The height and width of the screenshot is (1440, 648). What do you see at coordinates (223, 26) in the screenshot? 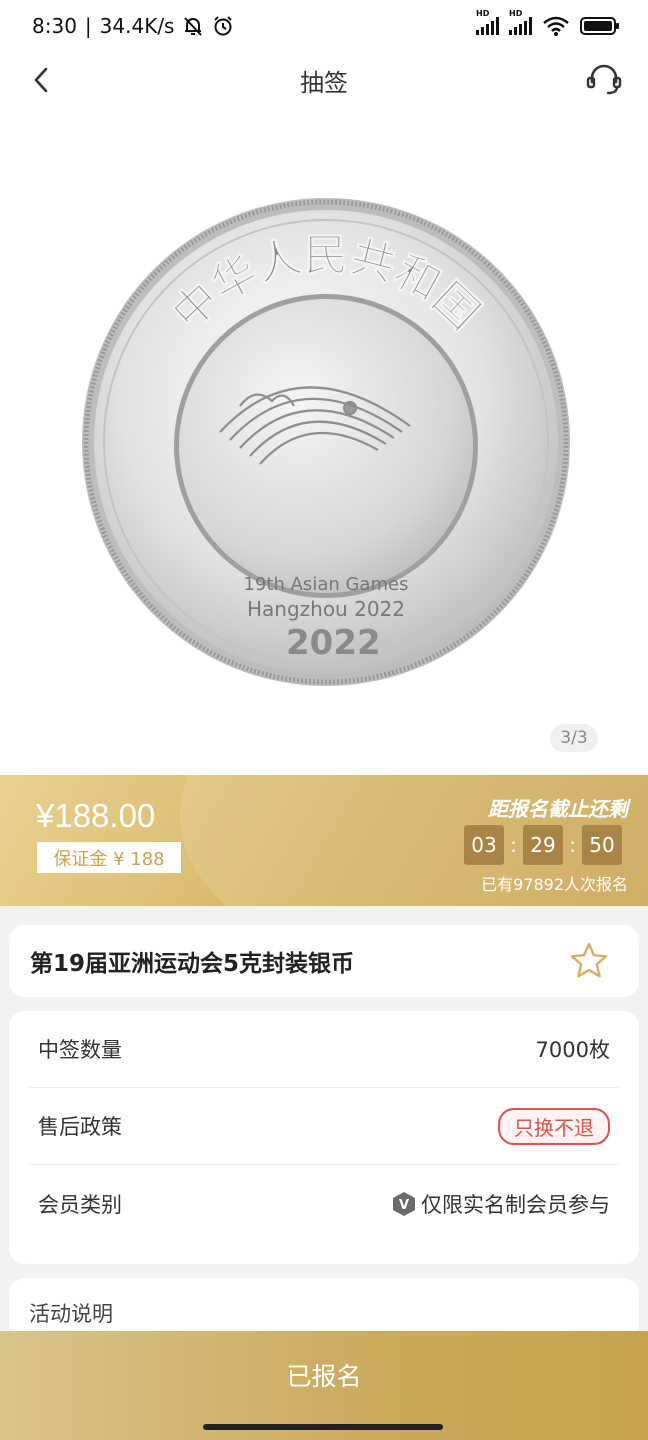
I see `alarm-icon` at bounding box center [223, 26].